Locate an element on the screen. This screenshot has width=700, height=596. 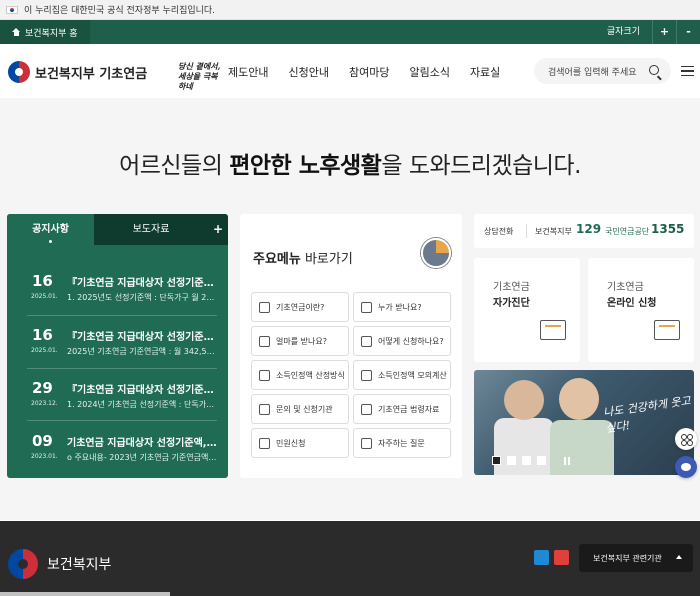
quick-menu-item-label: 기초연금이란? is located at coordinates (300, 307).